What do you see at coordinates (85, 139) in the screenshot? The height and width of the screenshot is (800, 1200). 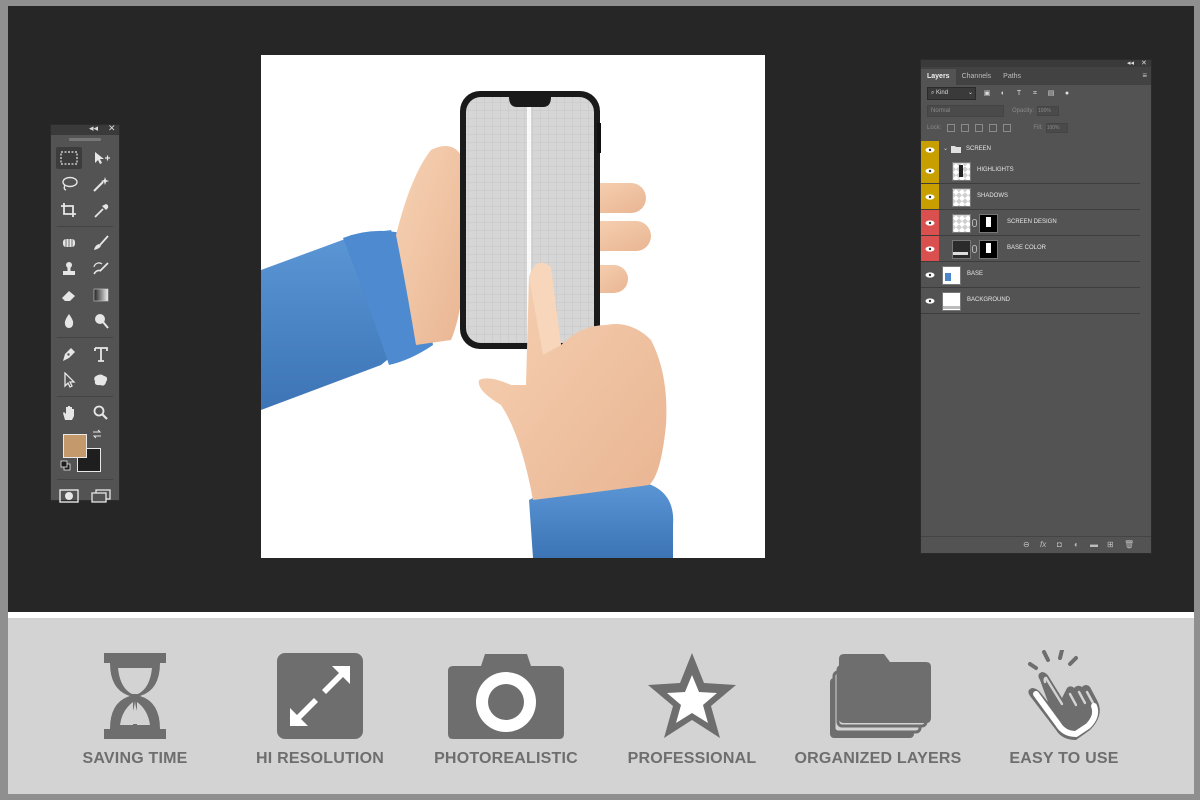 I see `panel-grip` at bounding box center [85, 139].